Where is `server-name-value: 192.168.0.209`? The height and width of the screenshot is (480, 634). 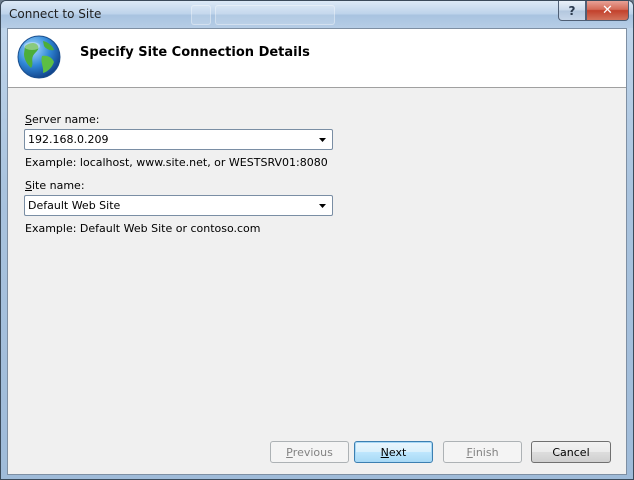 server-name-value: 192.168.0.209 is located at coordinates (68, 139).